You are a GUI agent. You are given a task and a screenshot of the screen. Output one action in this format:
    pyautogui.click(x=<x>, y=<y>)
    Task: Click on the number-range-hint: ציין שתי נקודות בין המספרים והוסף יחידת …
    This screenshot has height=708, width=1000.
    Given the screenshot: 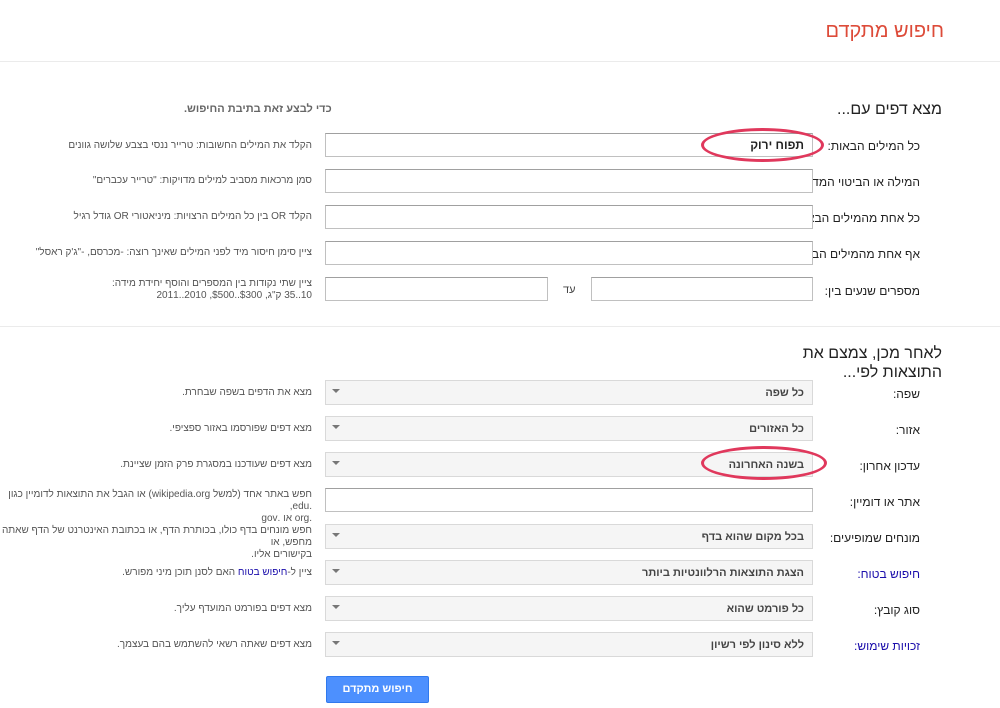 What is the action you would take?
    pyautogui.click(x=212, y=290)
    